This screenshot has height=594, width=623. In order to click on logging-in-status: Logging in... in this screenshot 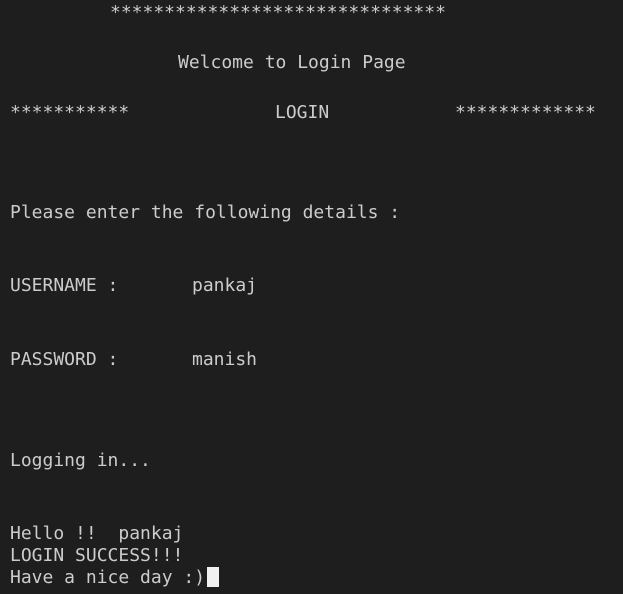, I will do `click(80, 460)`.